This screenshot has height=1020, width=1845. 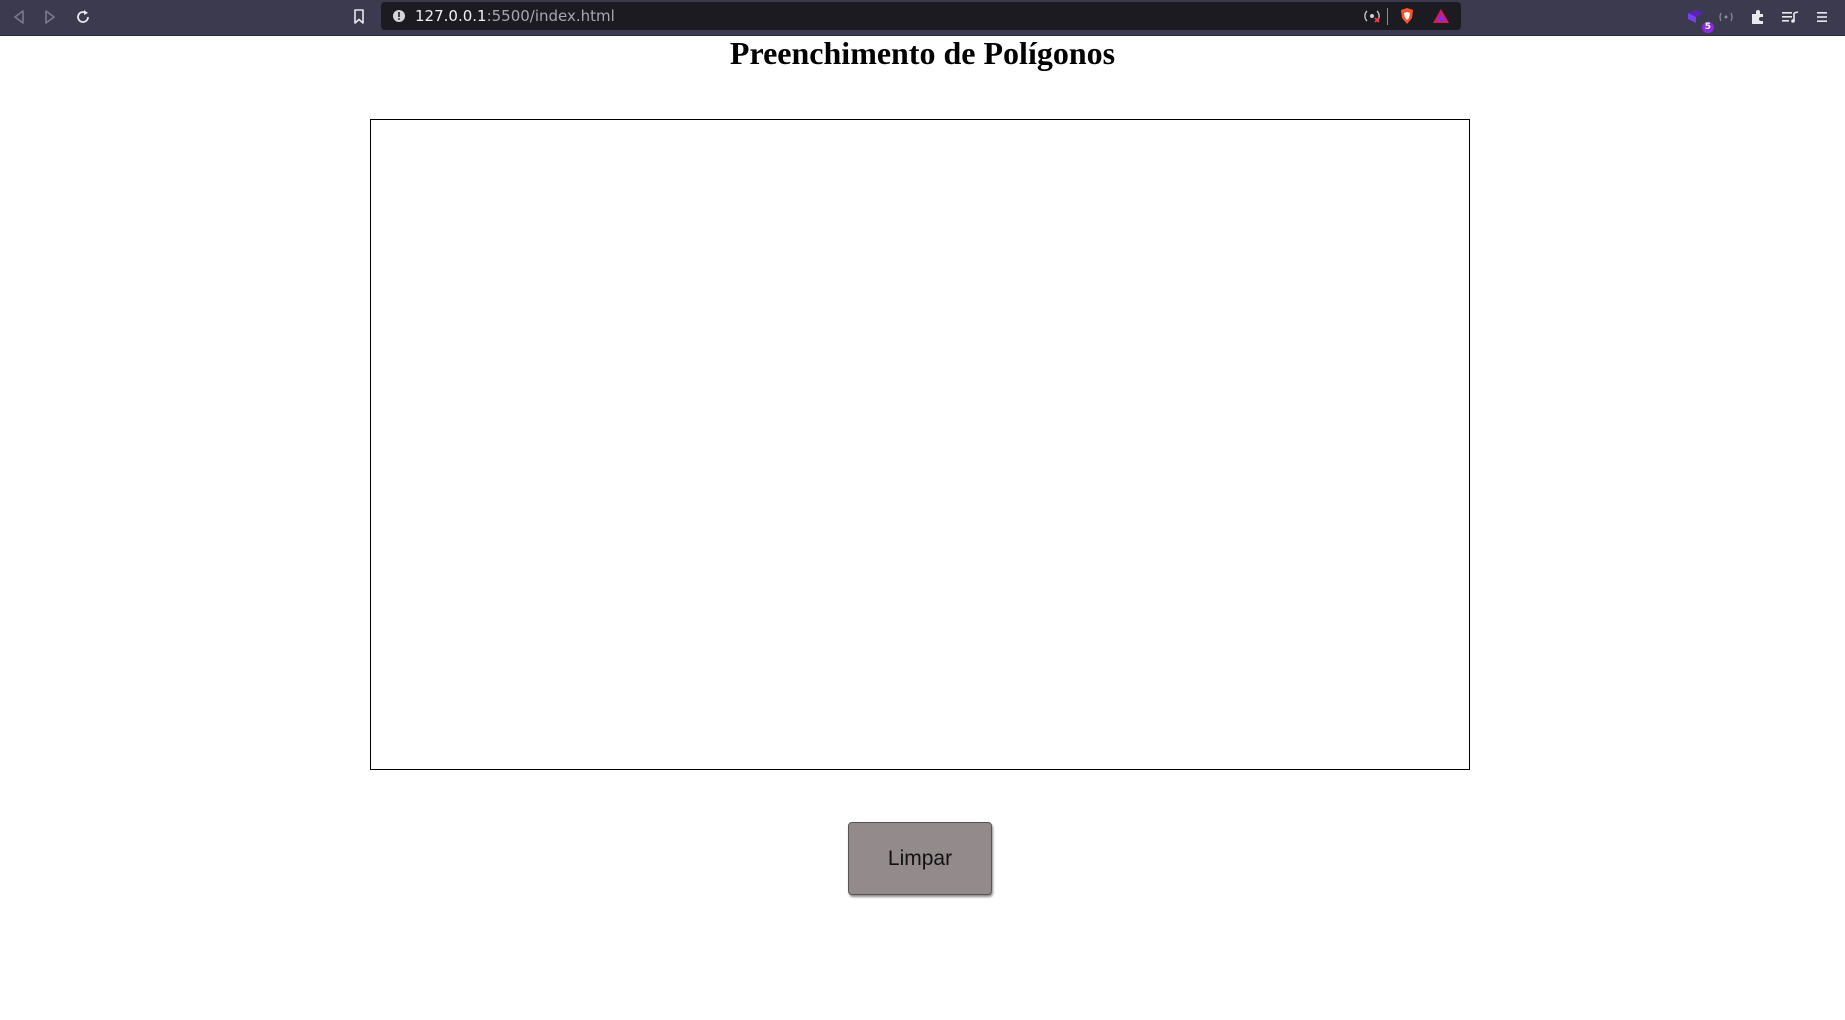 What do you see at coordinates (1407, 16) in the screenshot?
I see `brave-shields-icon` at bounding box center [1407, 16].